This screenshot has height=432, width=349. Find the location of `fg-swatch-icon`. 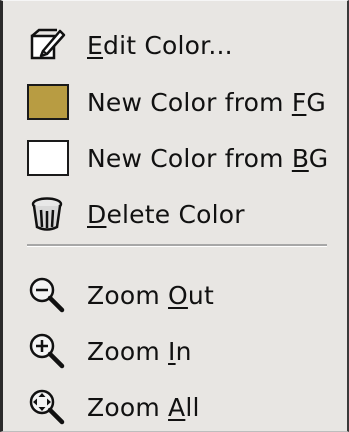

fg-swatch-icon is located at coordinates (49, 102).